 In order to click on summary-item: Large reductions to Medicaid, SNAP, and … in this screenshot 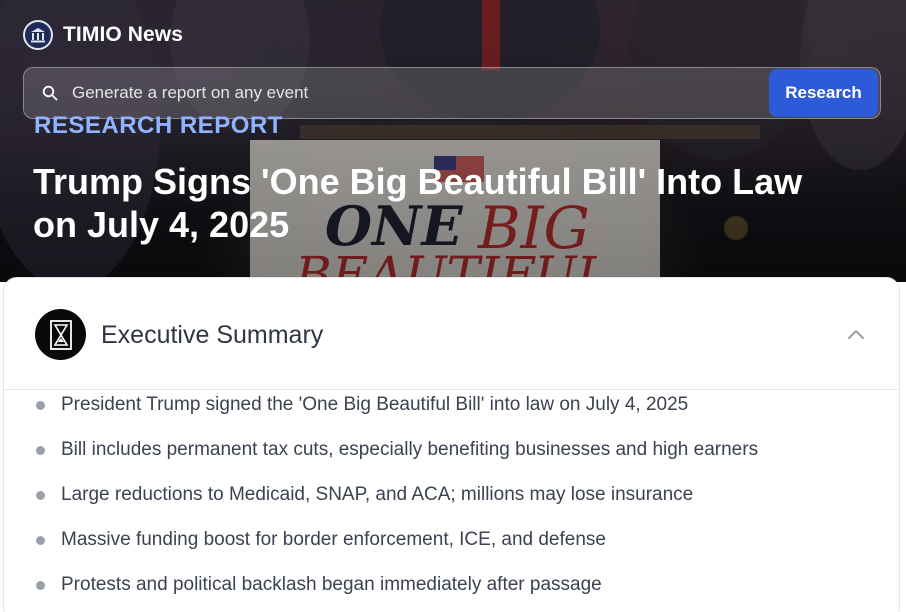, I will do `click(451, 503)`.